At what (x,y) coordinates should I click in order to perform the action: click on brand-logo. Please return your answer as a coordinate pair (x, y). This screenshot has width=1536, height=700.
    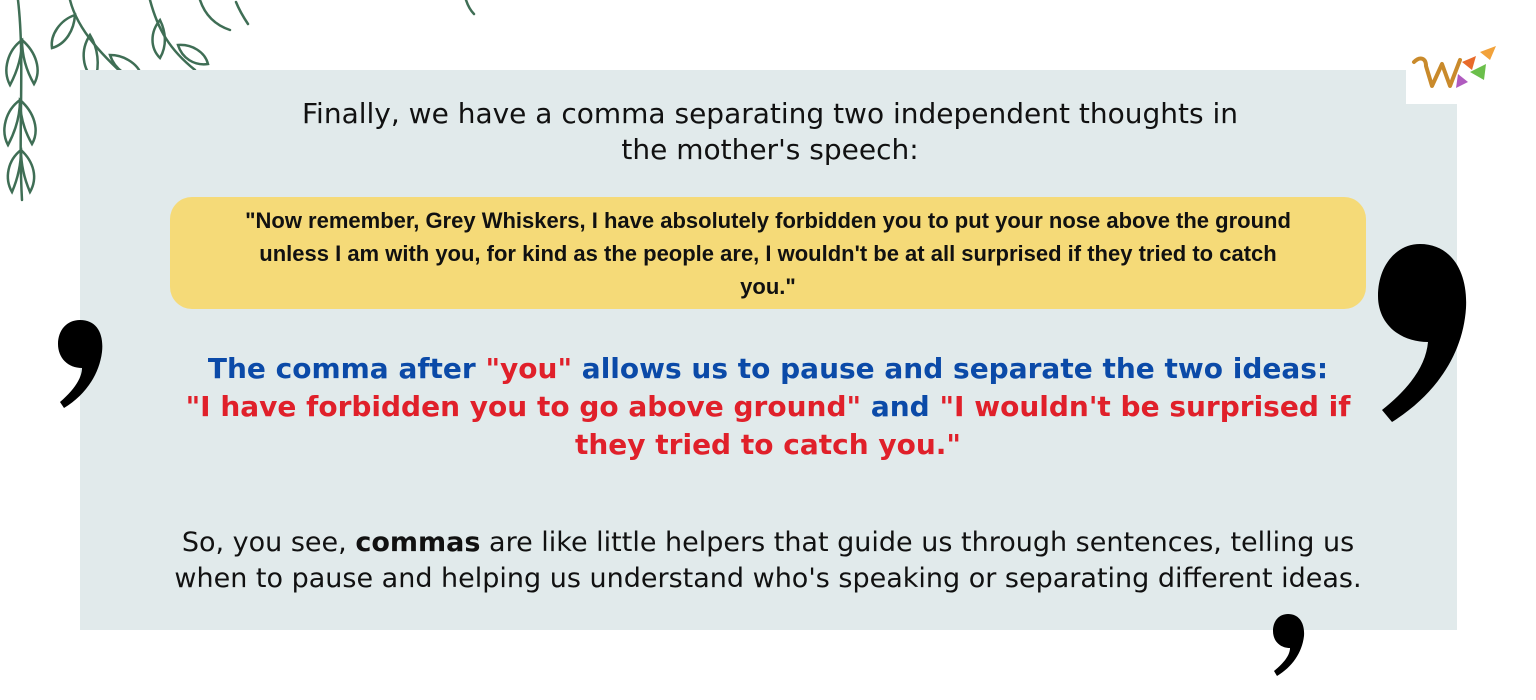
    Looking at the image, I should click on (1453, 73).